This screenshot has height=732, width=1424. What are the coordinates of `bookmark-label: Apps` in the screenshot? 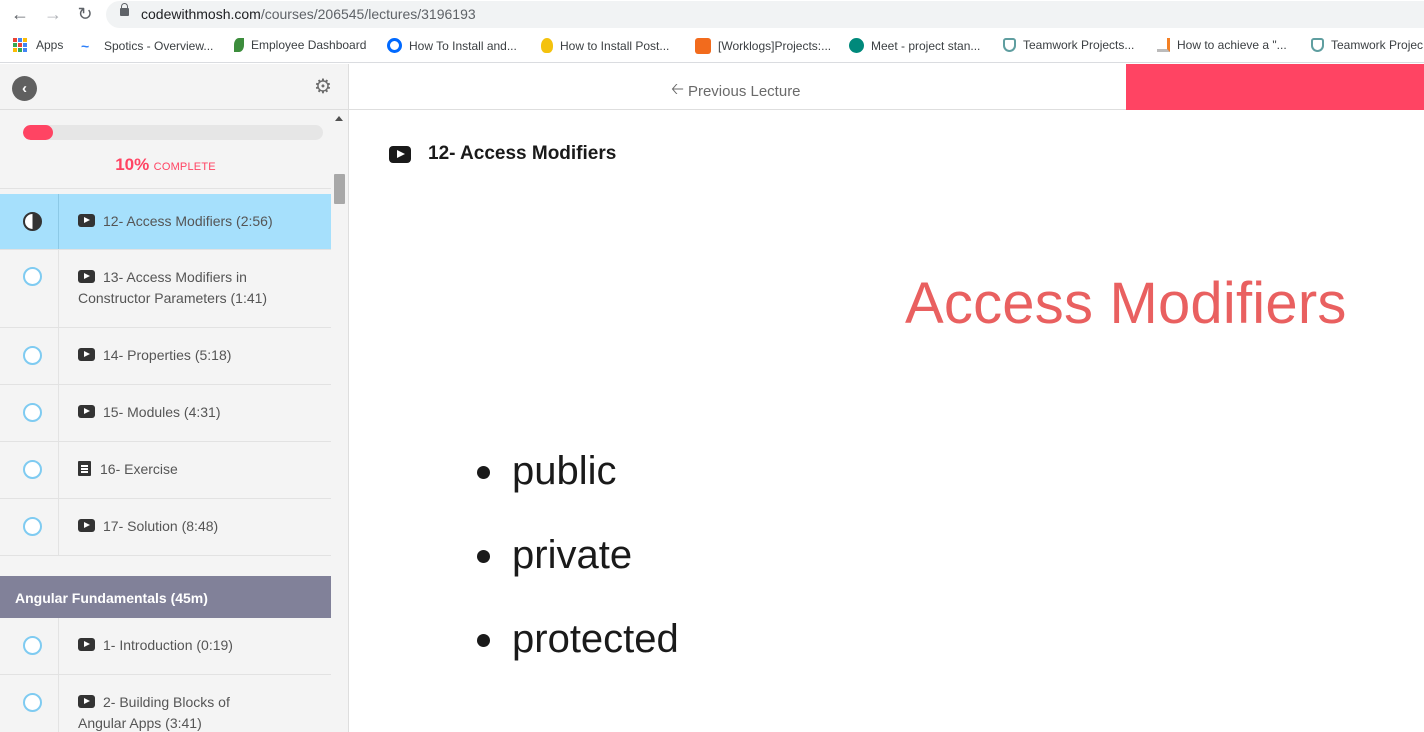 It's located at (50, 45).